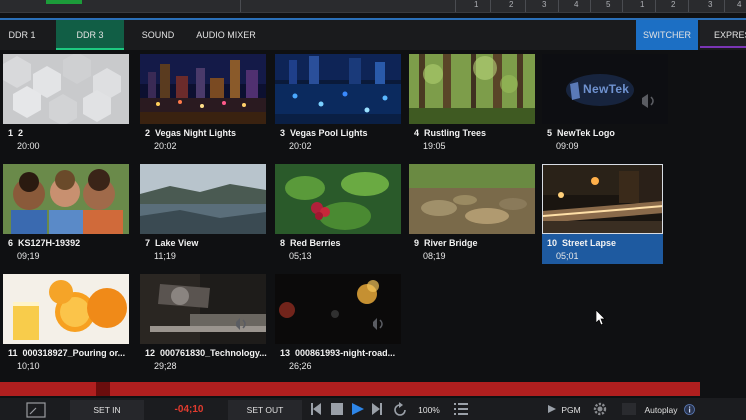  Describe the element at coordinates (196, 133) in the screenshot. I see `clip-name: Vegas Night Lights` at that location.